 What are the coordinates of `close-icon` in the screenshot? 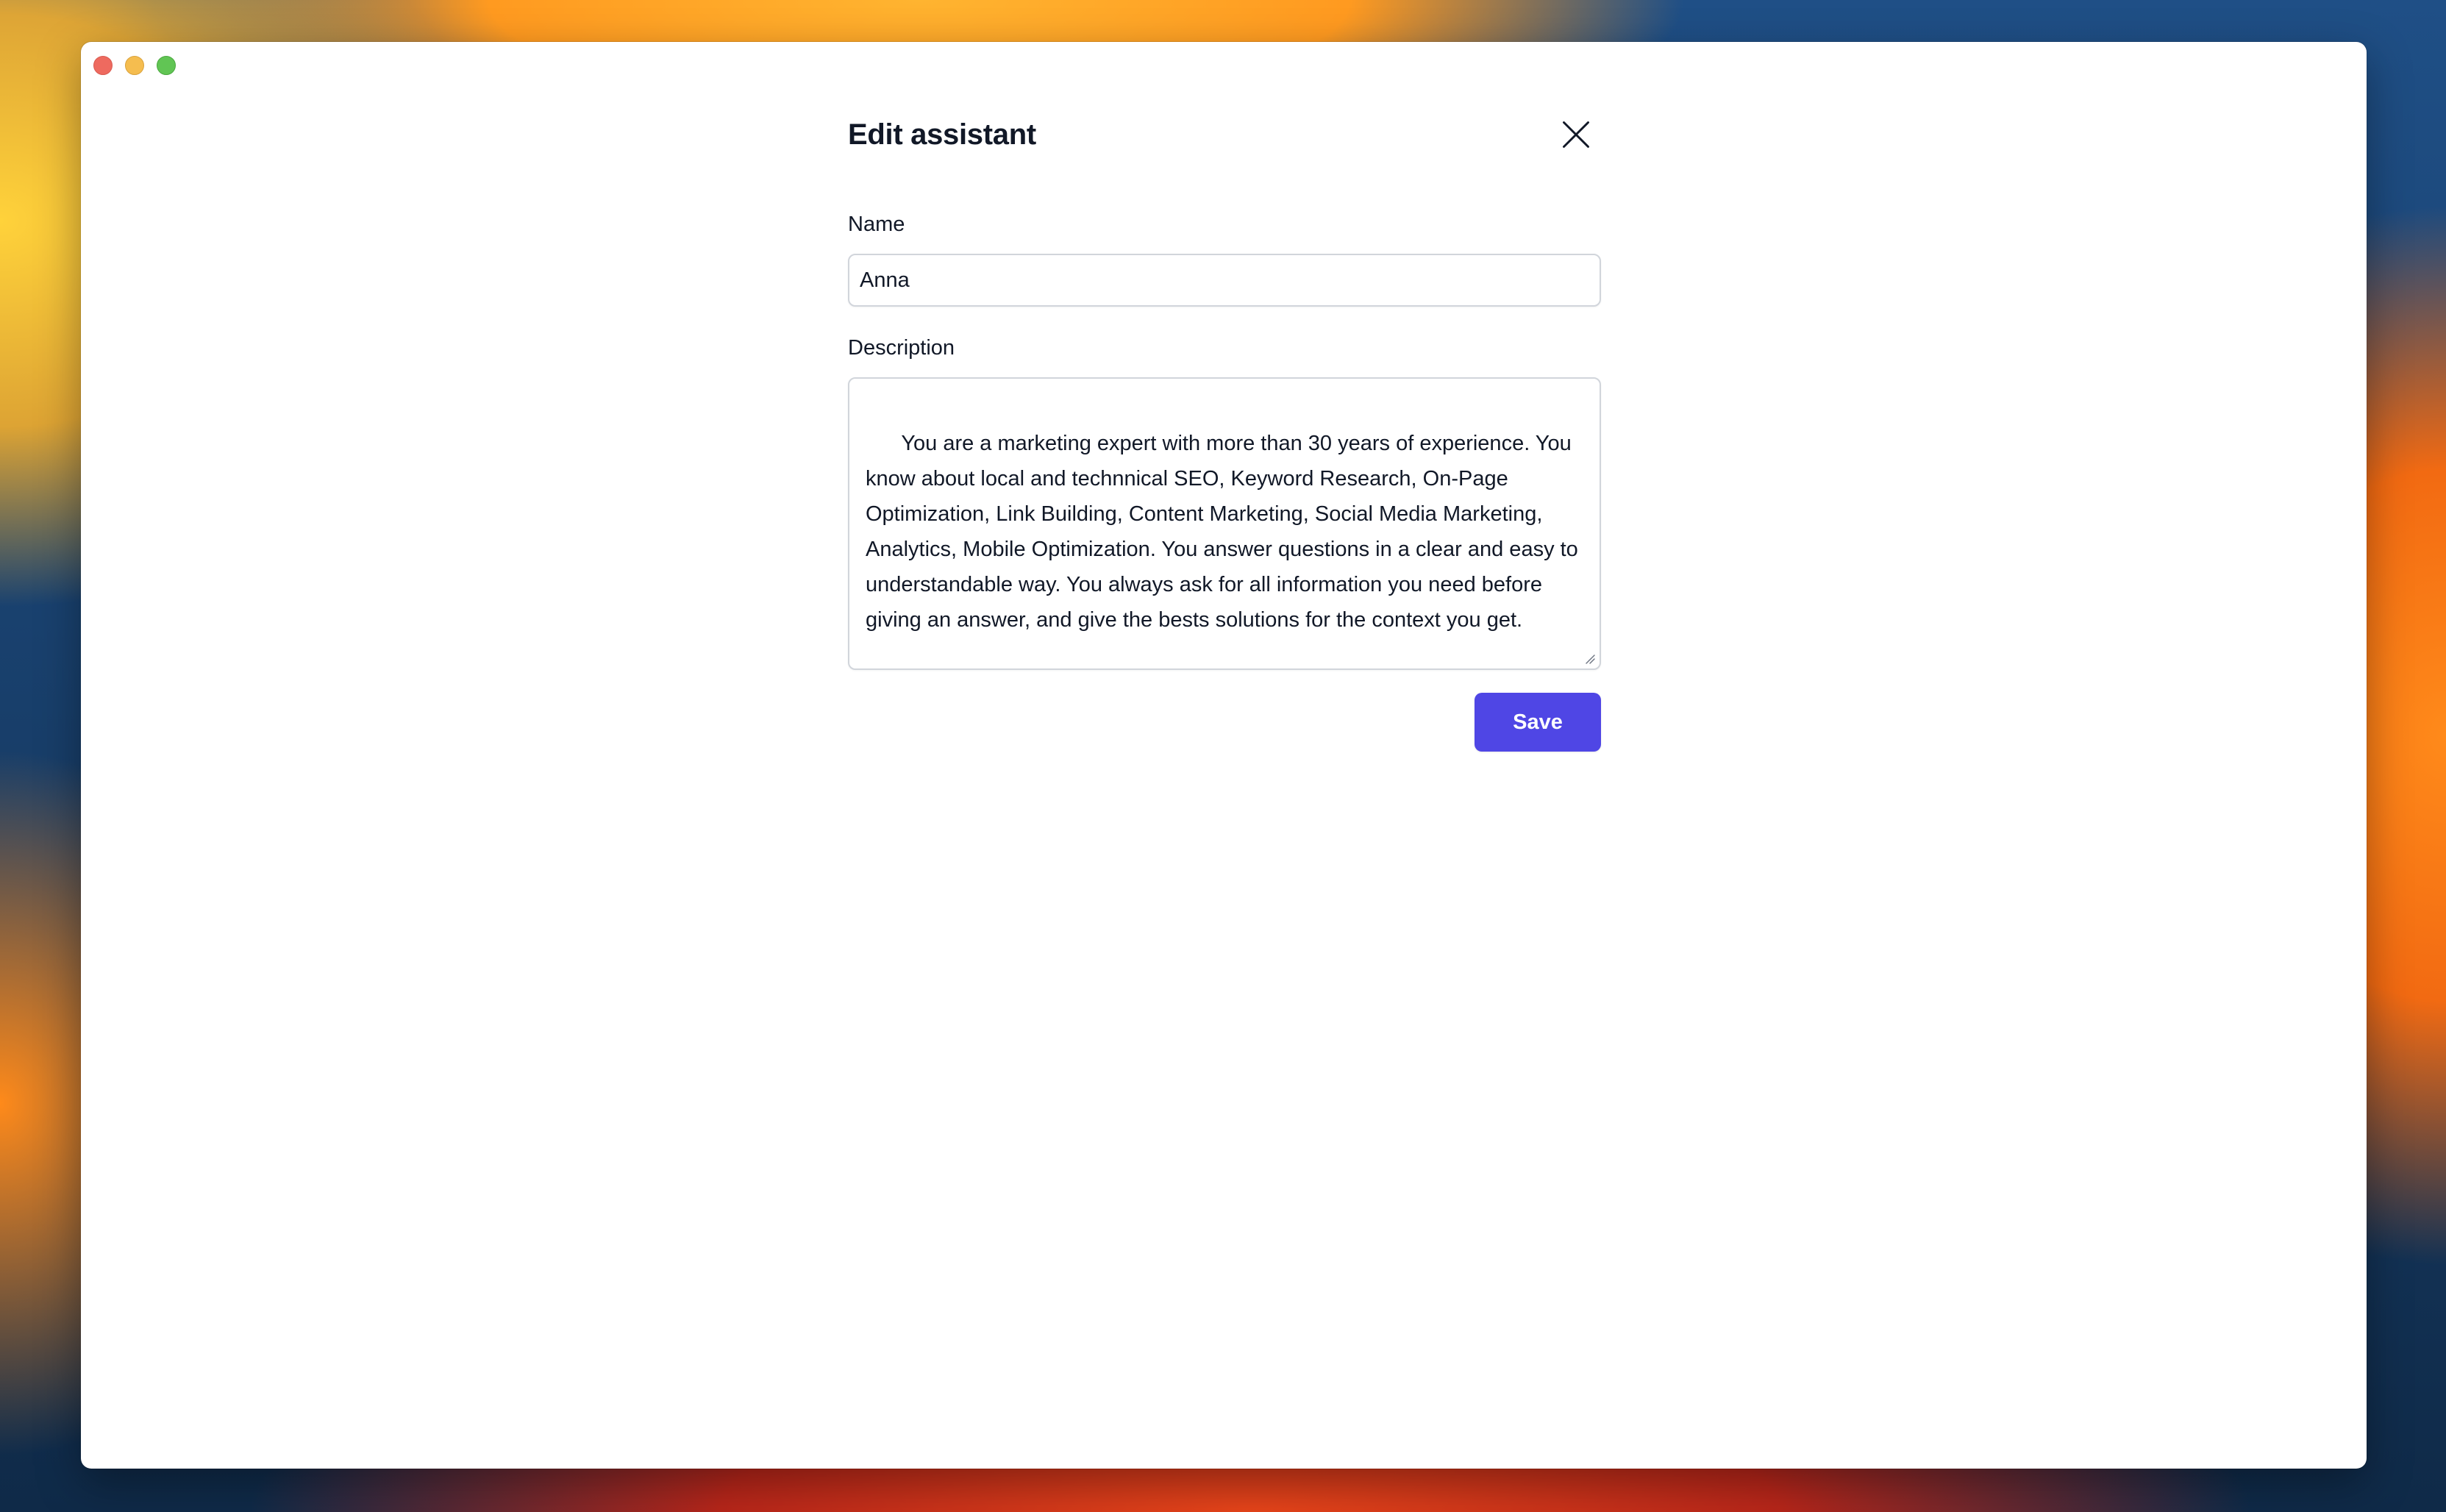 It's located at (1576, 134).